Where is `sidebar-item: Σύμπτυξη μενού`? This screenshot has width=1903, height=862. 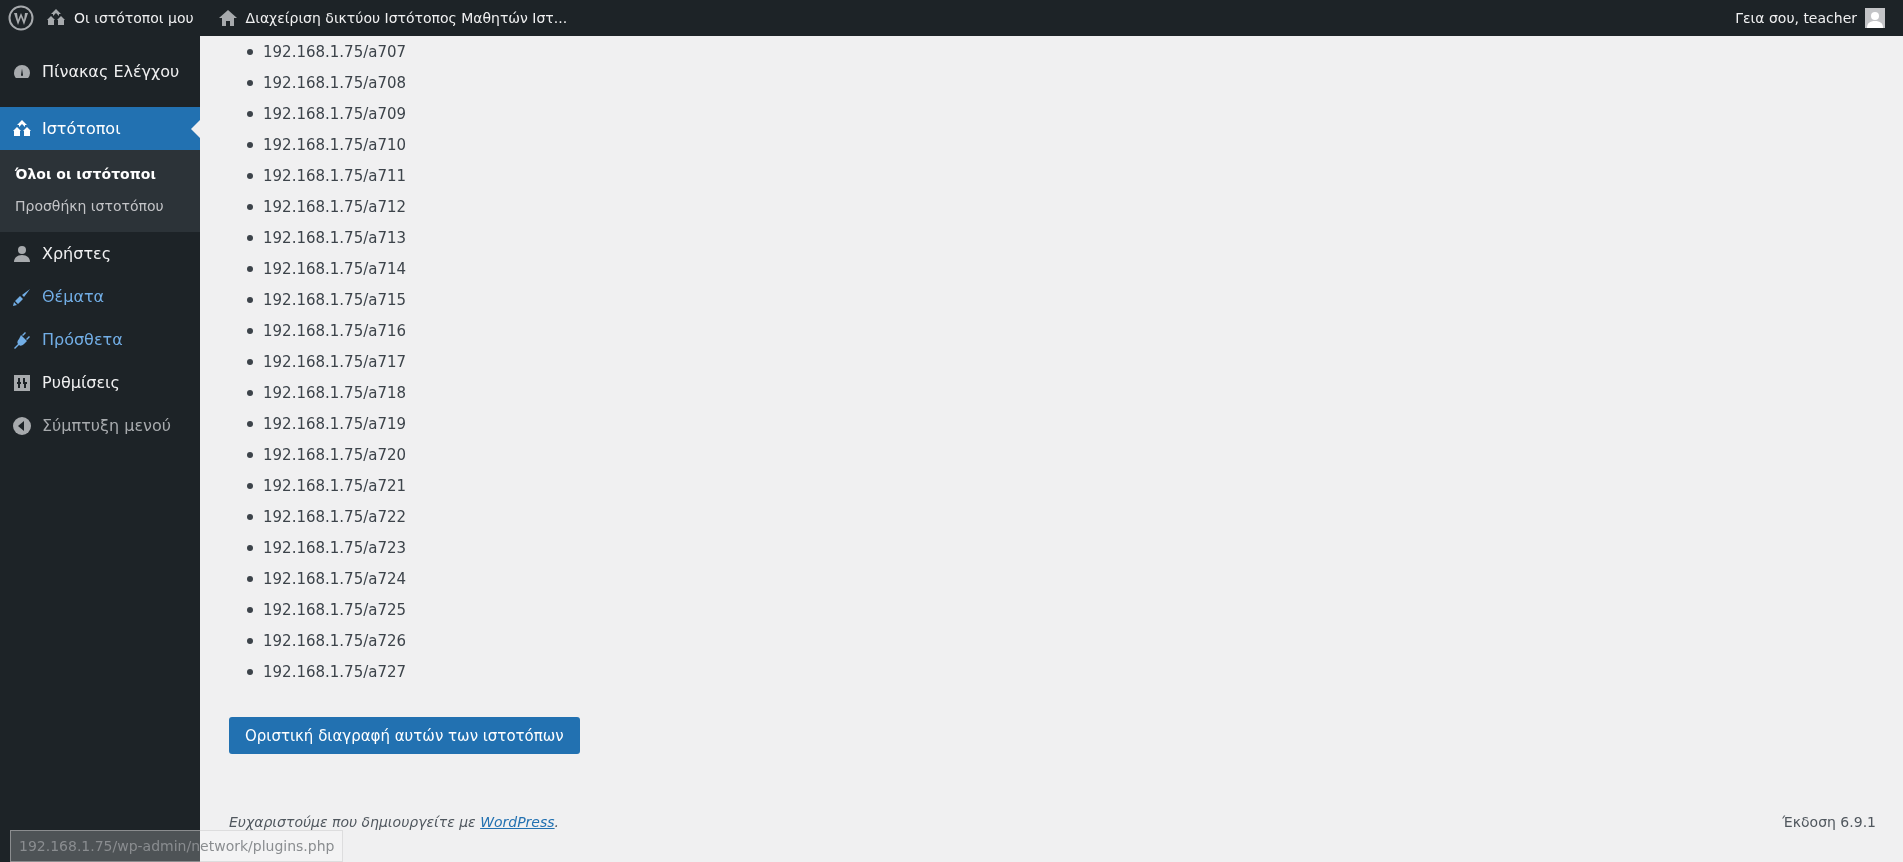
sidebar-item: Σύμπτυξη μενού is located at coordinates (100, 425).